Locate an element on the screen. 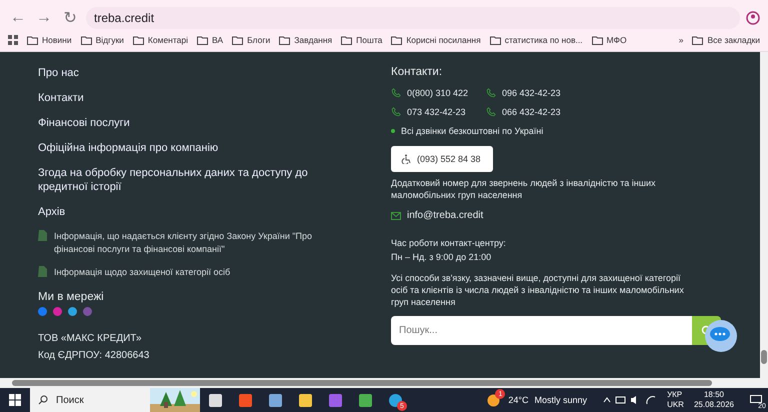 This screenshot has width=768, height=412. phone-link: 096 432-42-23 is located at coordinates (533, 93).